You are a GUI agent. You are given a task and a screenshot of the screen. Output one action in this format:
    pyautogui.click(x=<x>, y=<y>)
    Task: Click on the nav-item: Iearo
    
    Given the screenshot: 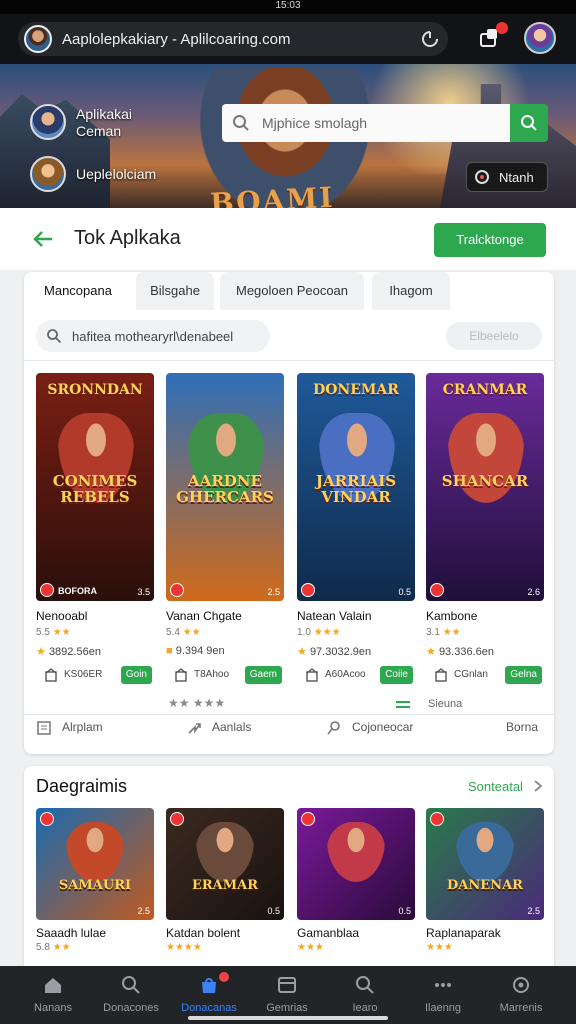 What is the action you would take?
    pyautogui.click(x=365, y=995)
    